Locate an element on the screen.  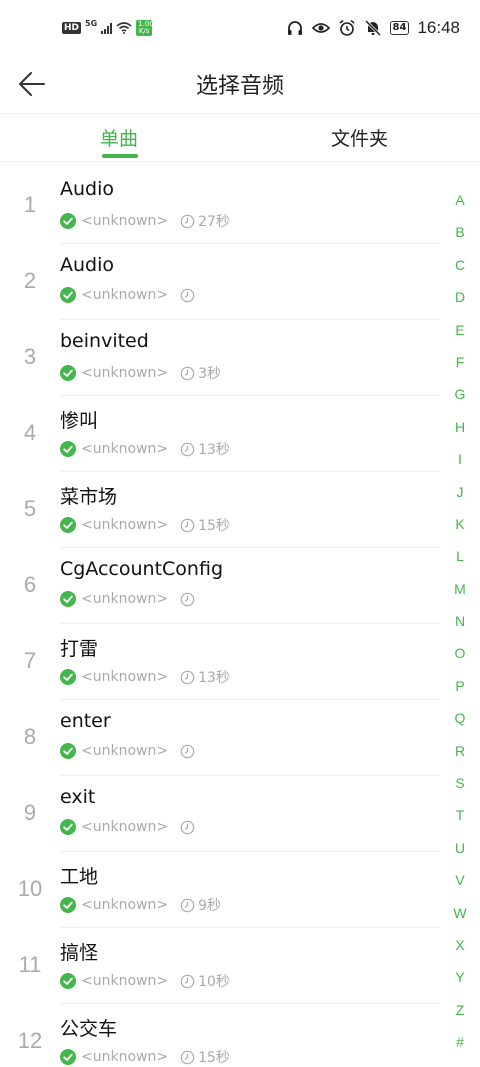
alphabet-letter: F is located at coordinates (460, 362).